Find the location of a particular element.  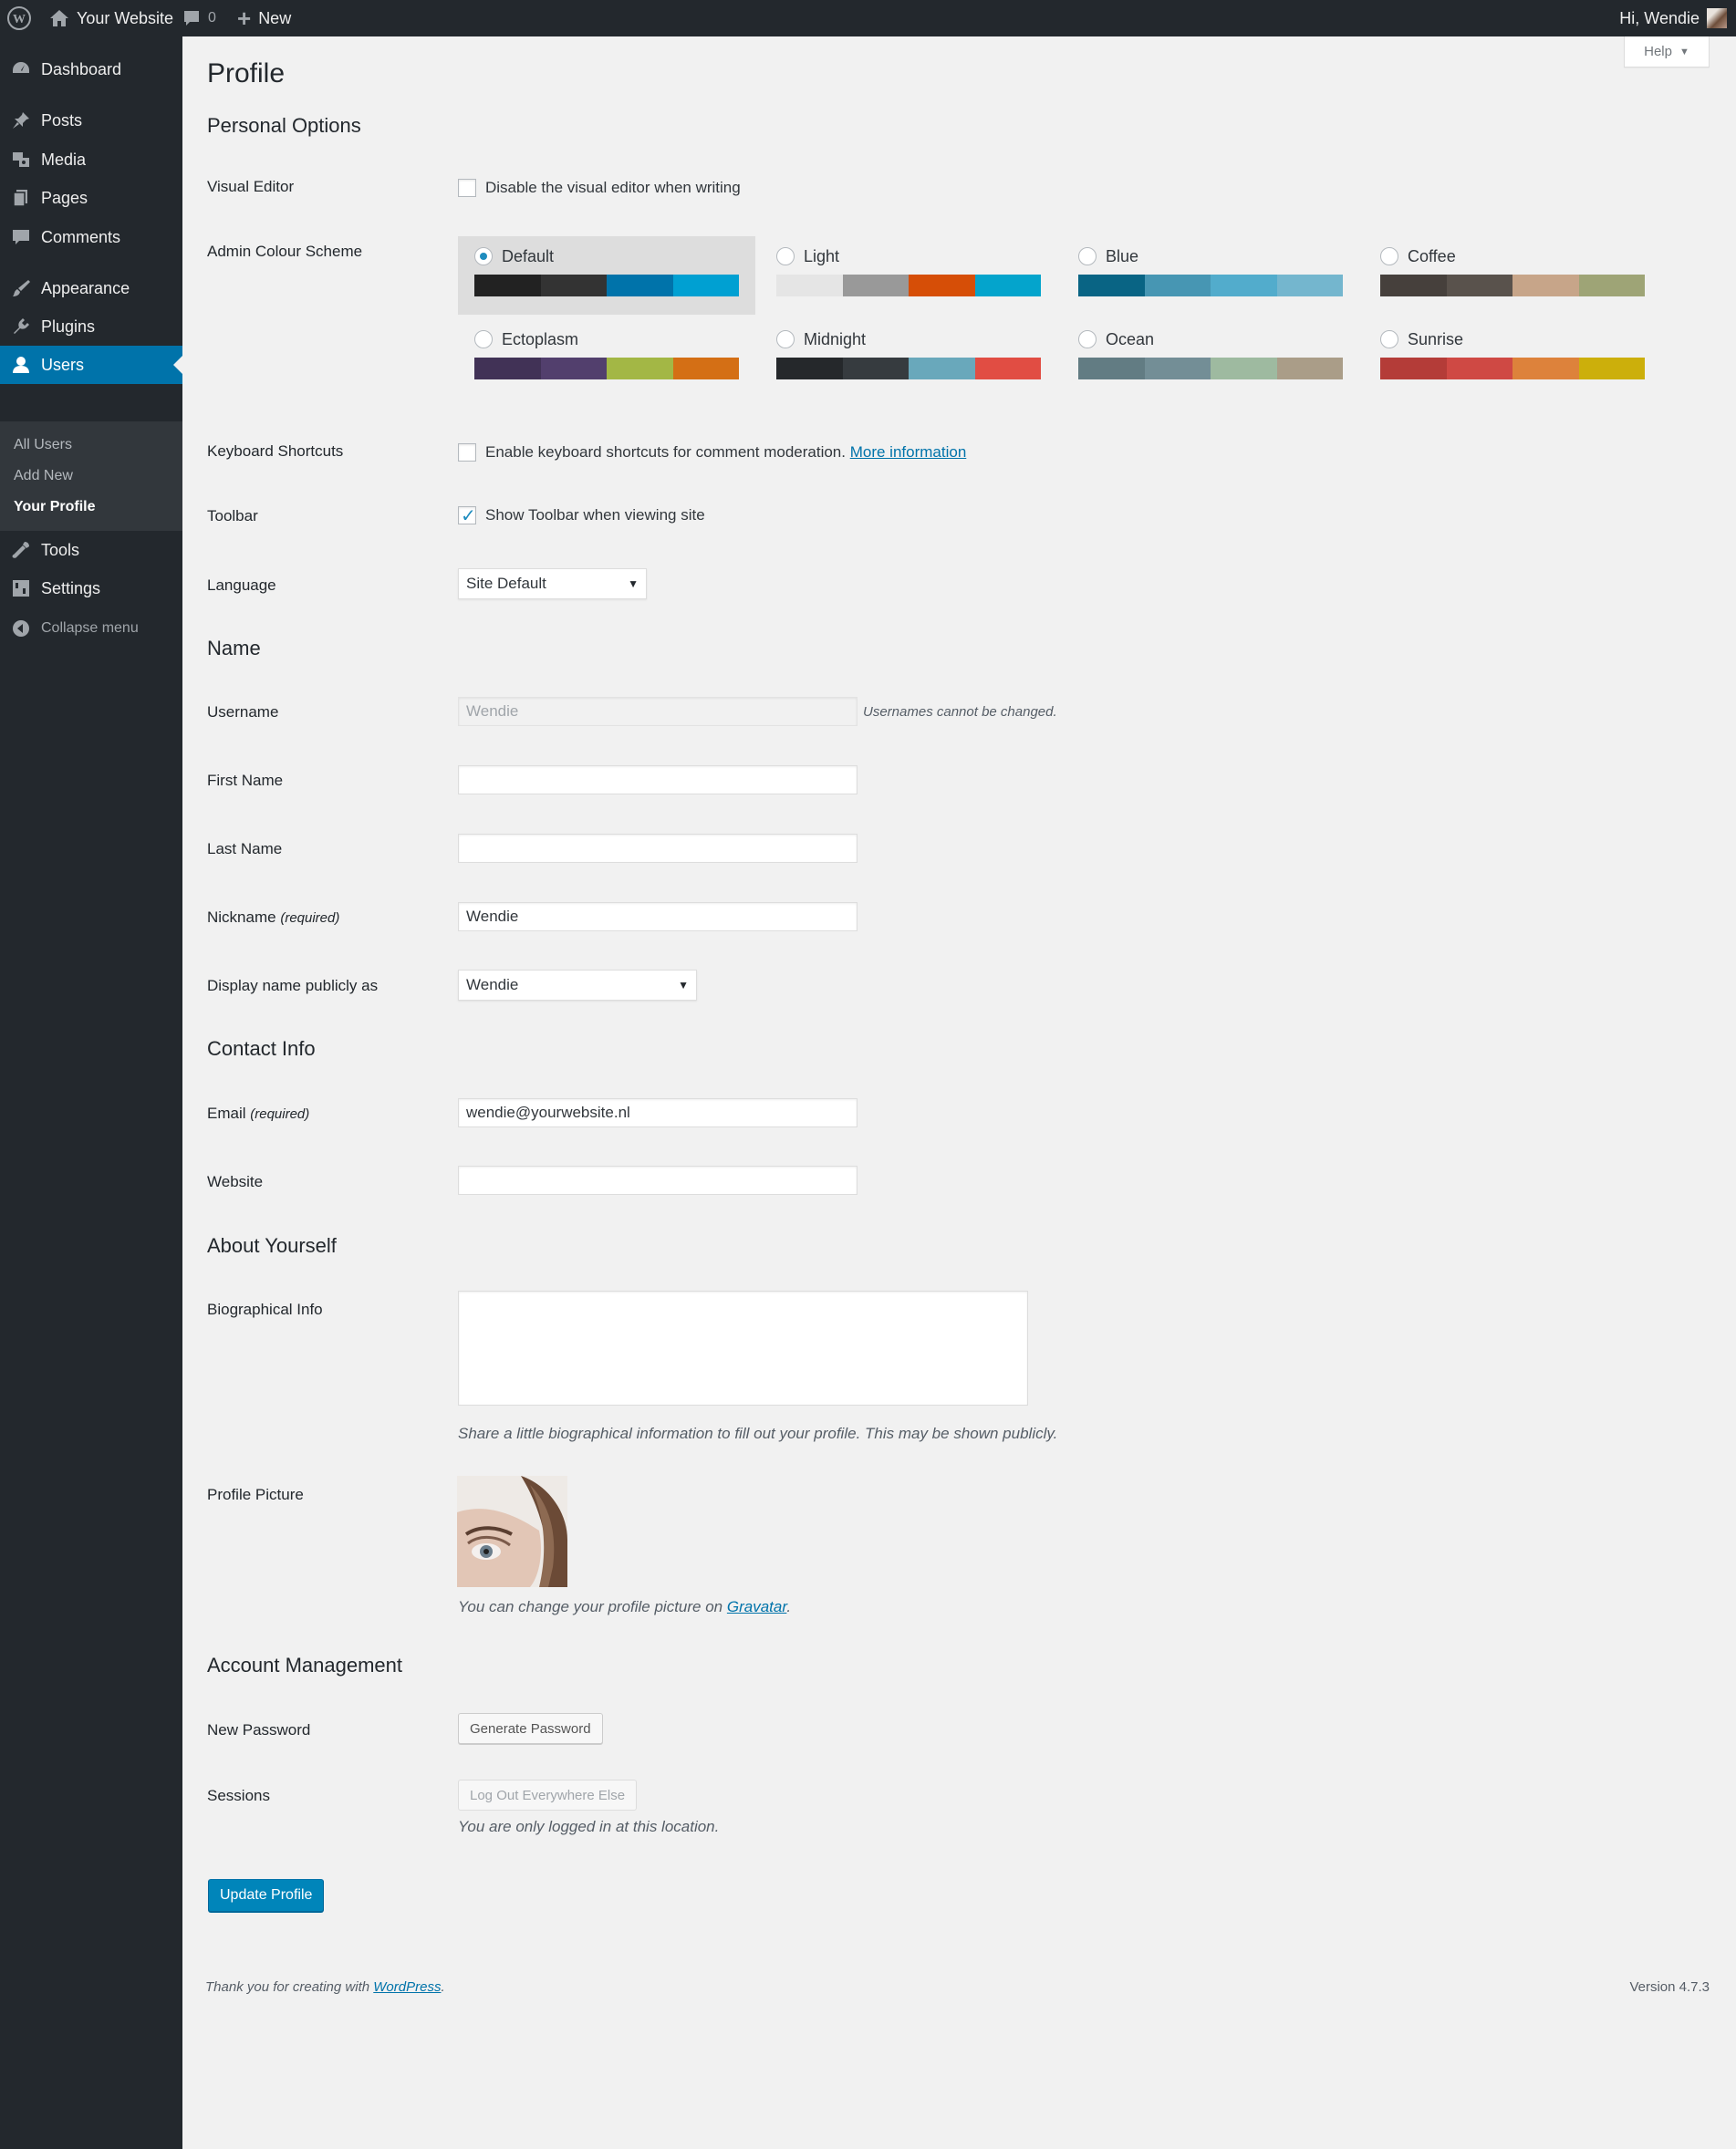

colour-scheme-option: Blue is located at coordinates (1210, 275).